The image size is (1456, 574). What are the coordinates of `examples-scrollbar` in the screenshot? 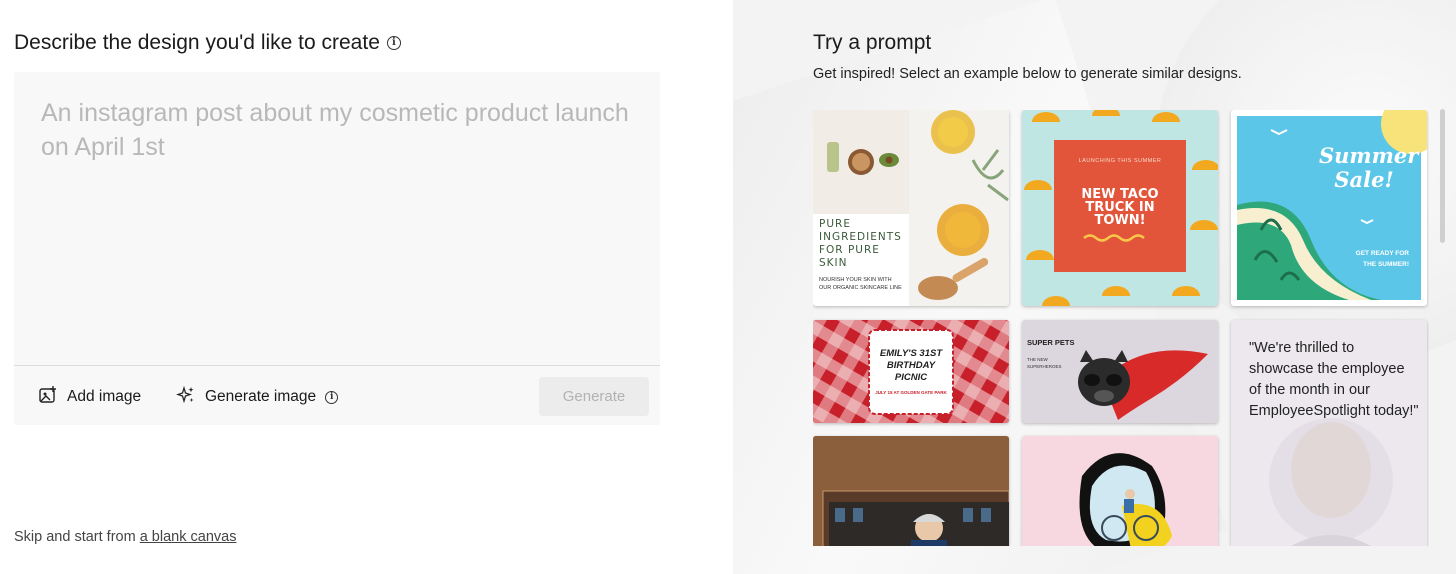 It's located at (1442, 176).